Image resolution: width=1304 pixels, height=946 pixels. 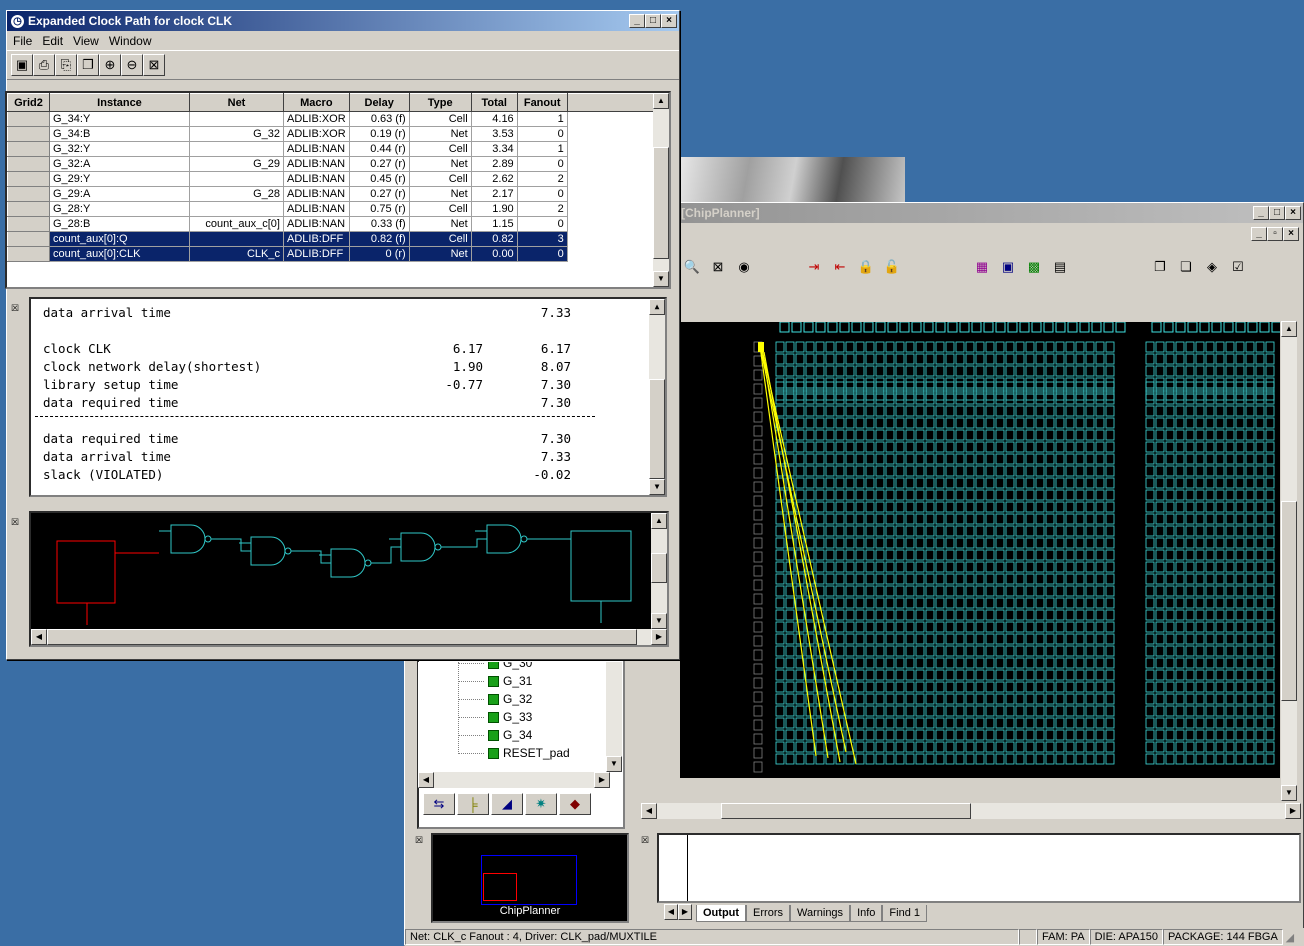 I want to click on edit-region-icon: ❏, so click(x=1186, y=267).